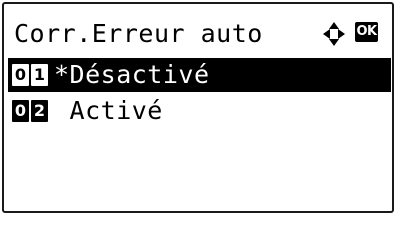  Describe the element at coordinates (39, 75) in the screenshot. I see `item-number-digit: 1` at that location.